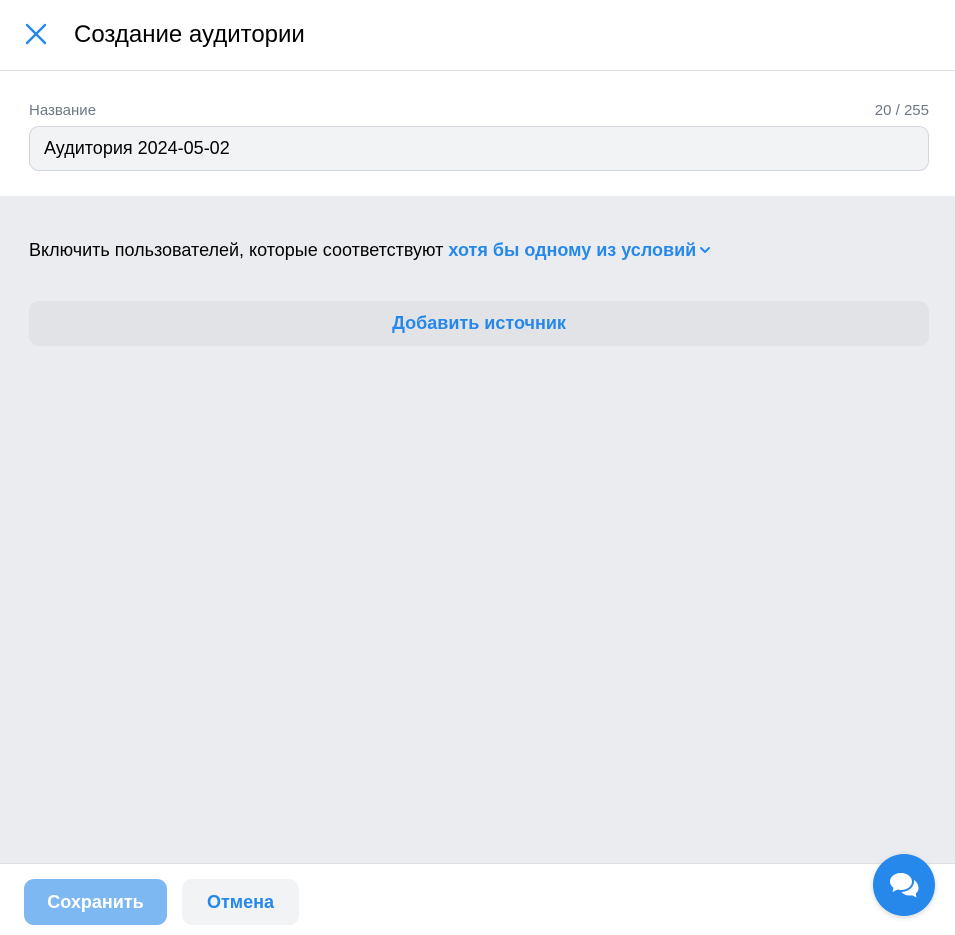 This screenshot has height=935, width=955. I want to click on save-button: Сохранить, so click(95, 902).